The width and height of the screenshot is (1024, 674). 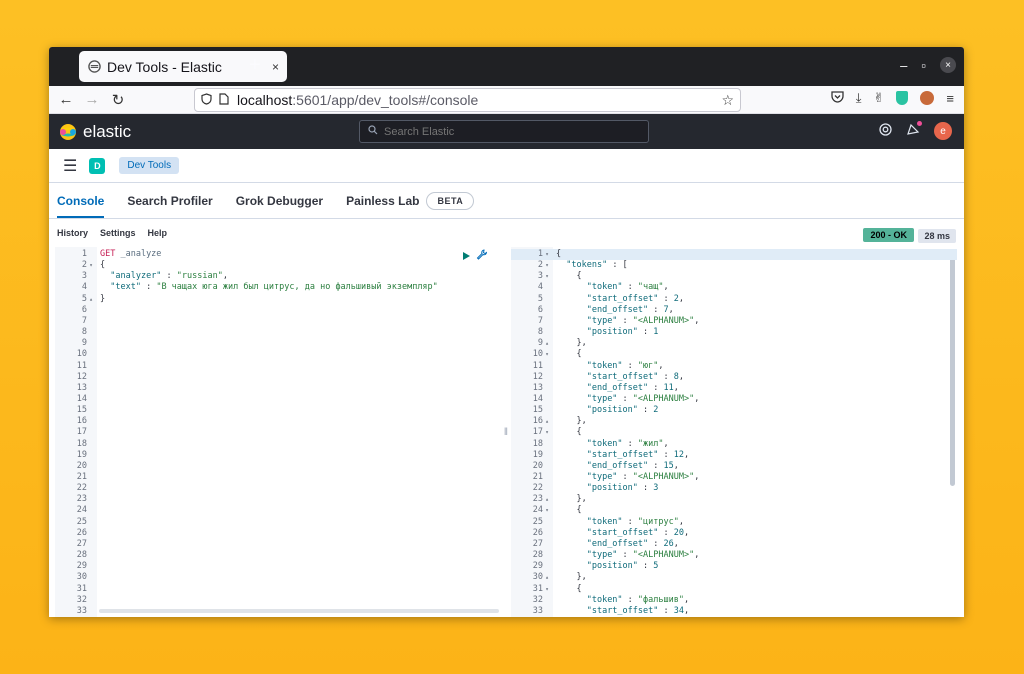 I want to click on help-link: Help, so click(x=158, y=233).